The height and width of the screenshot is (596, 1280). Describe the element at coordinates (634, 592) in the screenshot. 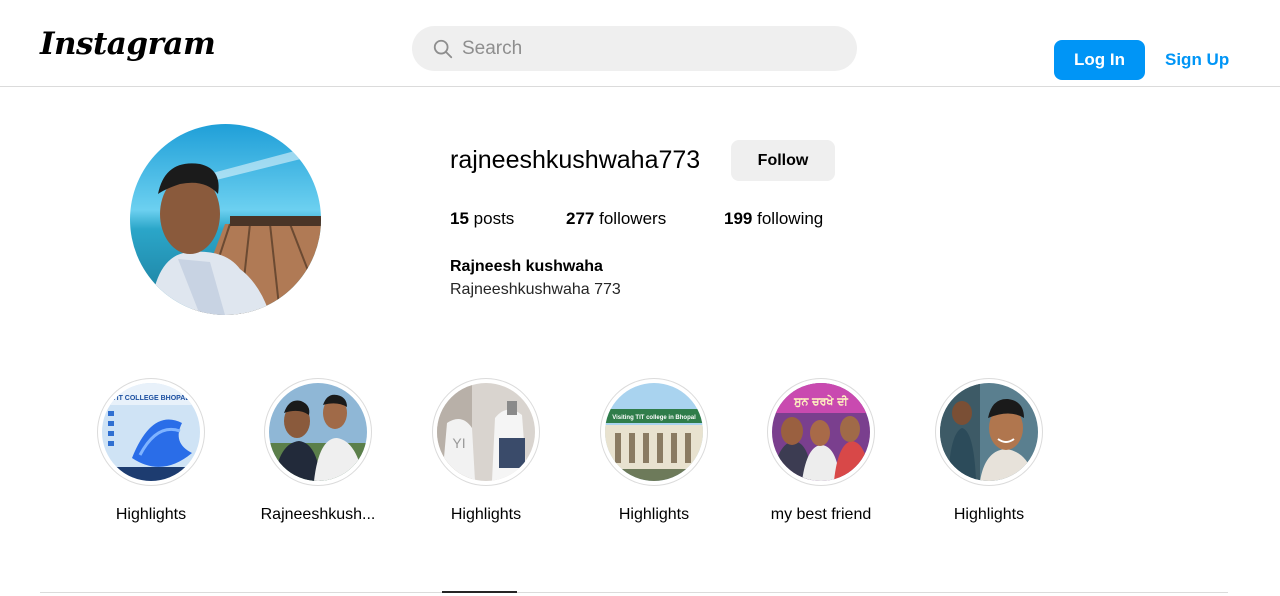

I see `tabs-divider` at that location.